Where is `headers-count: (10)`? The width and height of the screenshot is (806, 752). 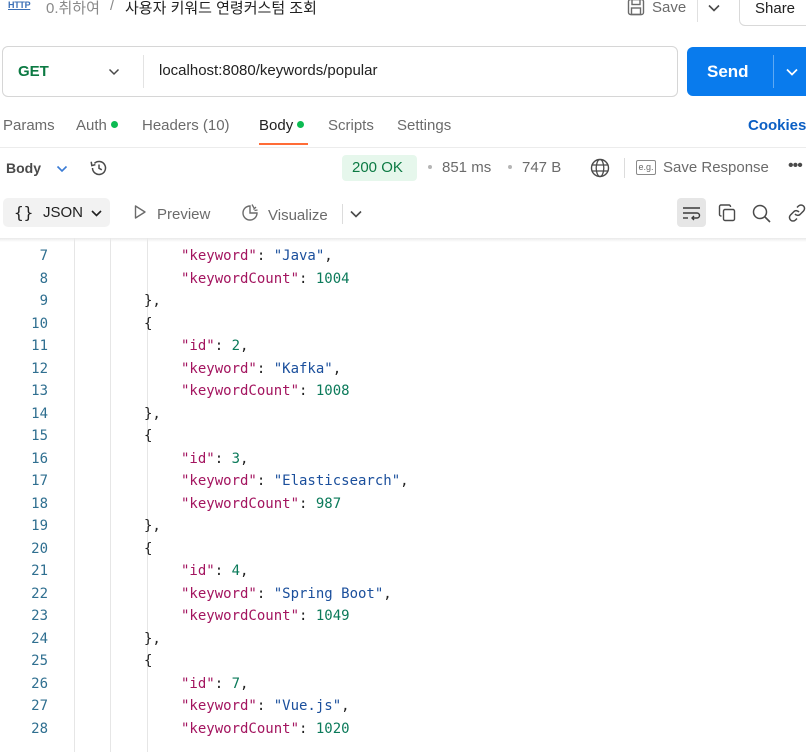 headers-count: (10) is located at coordinates (216, 125).